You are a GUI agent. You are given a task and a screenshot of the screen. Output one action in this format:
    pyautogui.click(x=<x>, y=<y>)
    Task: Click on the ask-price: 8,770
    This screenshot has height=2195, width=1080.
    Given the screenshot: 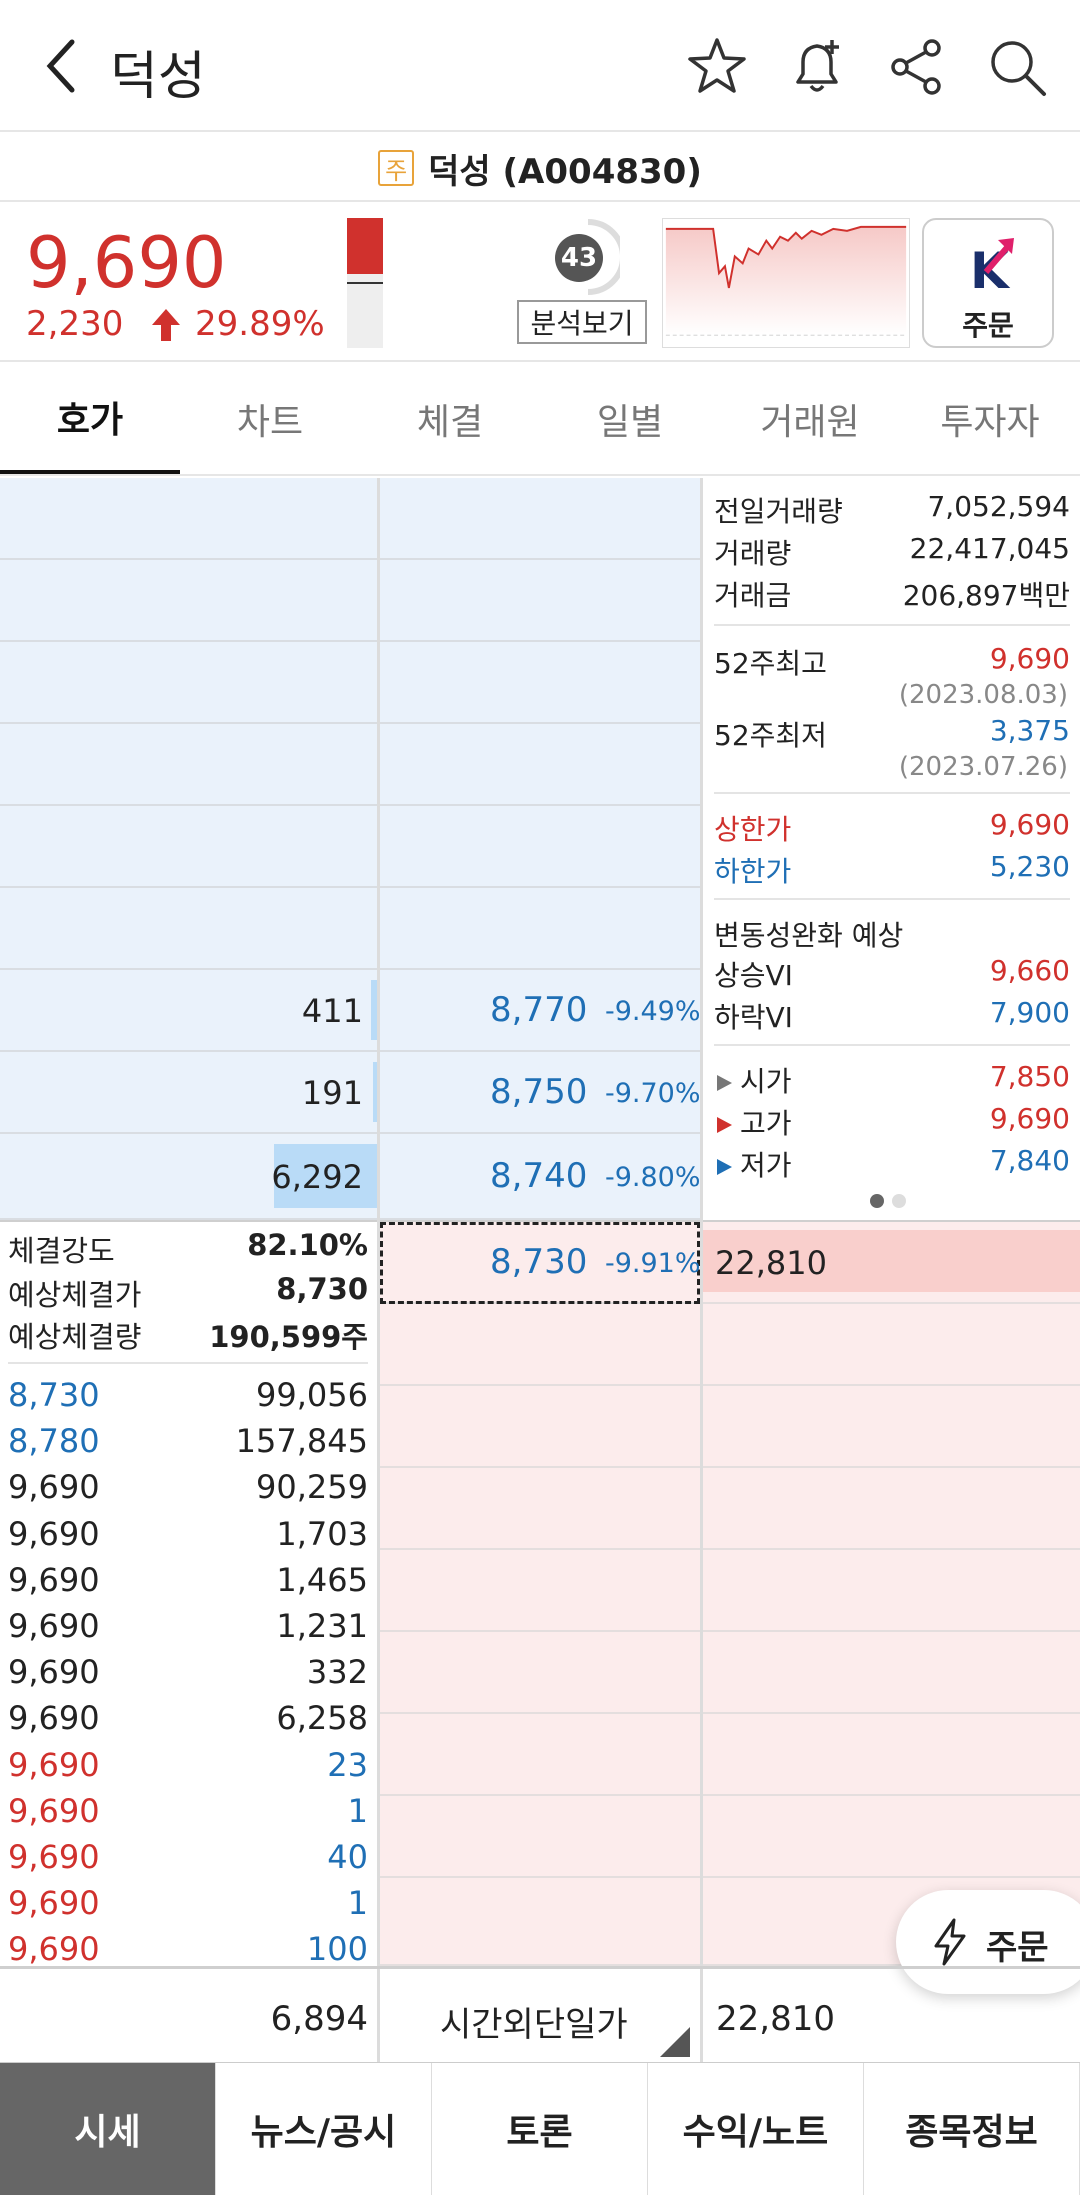 What is the action you would take?
    pyautogui.click(x=538, y=1010)
    